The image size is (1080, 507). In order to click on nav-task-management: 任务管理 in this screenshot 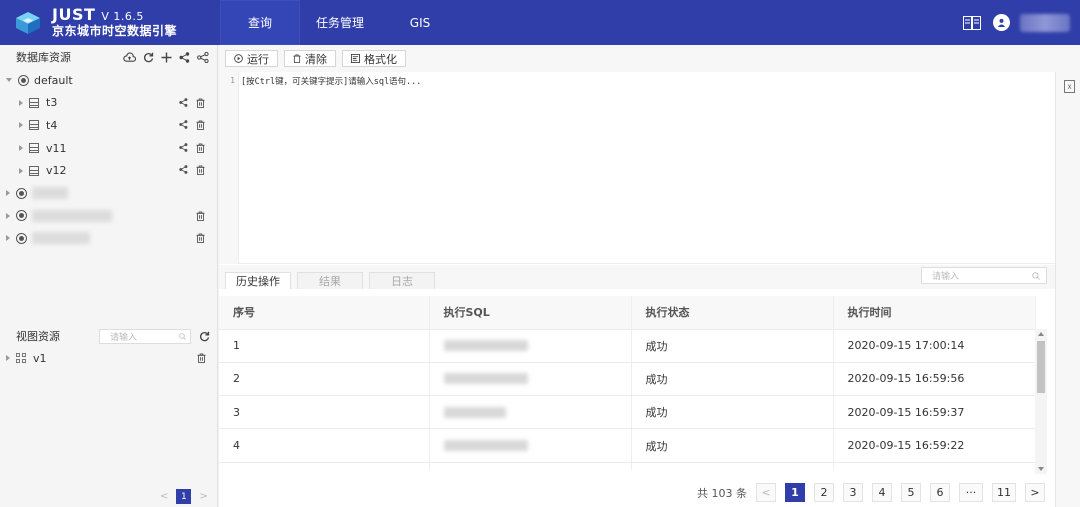, I will do `click(340, 22)`.